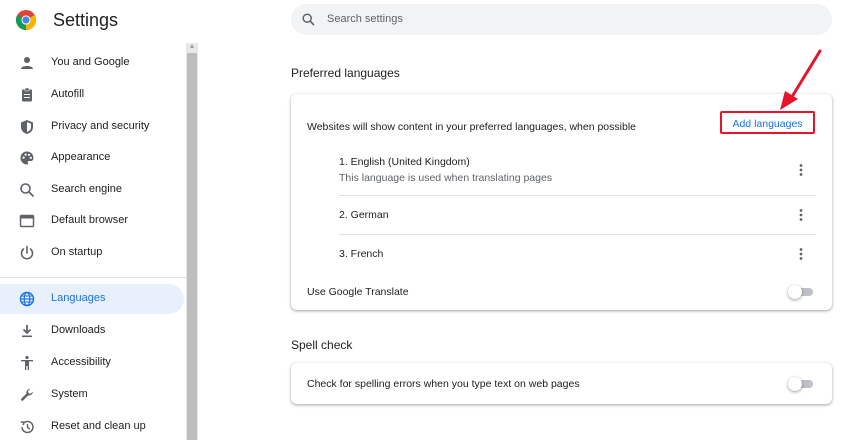  I want to click on language-english: 1. English (United Kingdom), so click(404, 162).